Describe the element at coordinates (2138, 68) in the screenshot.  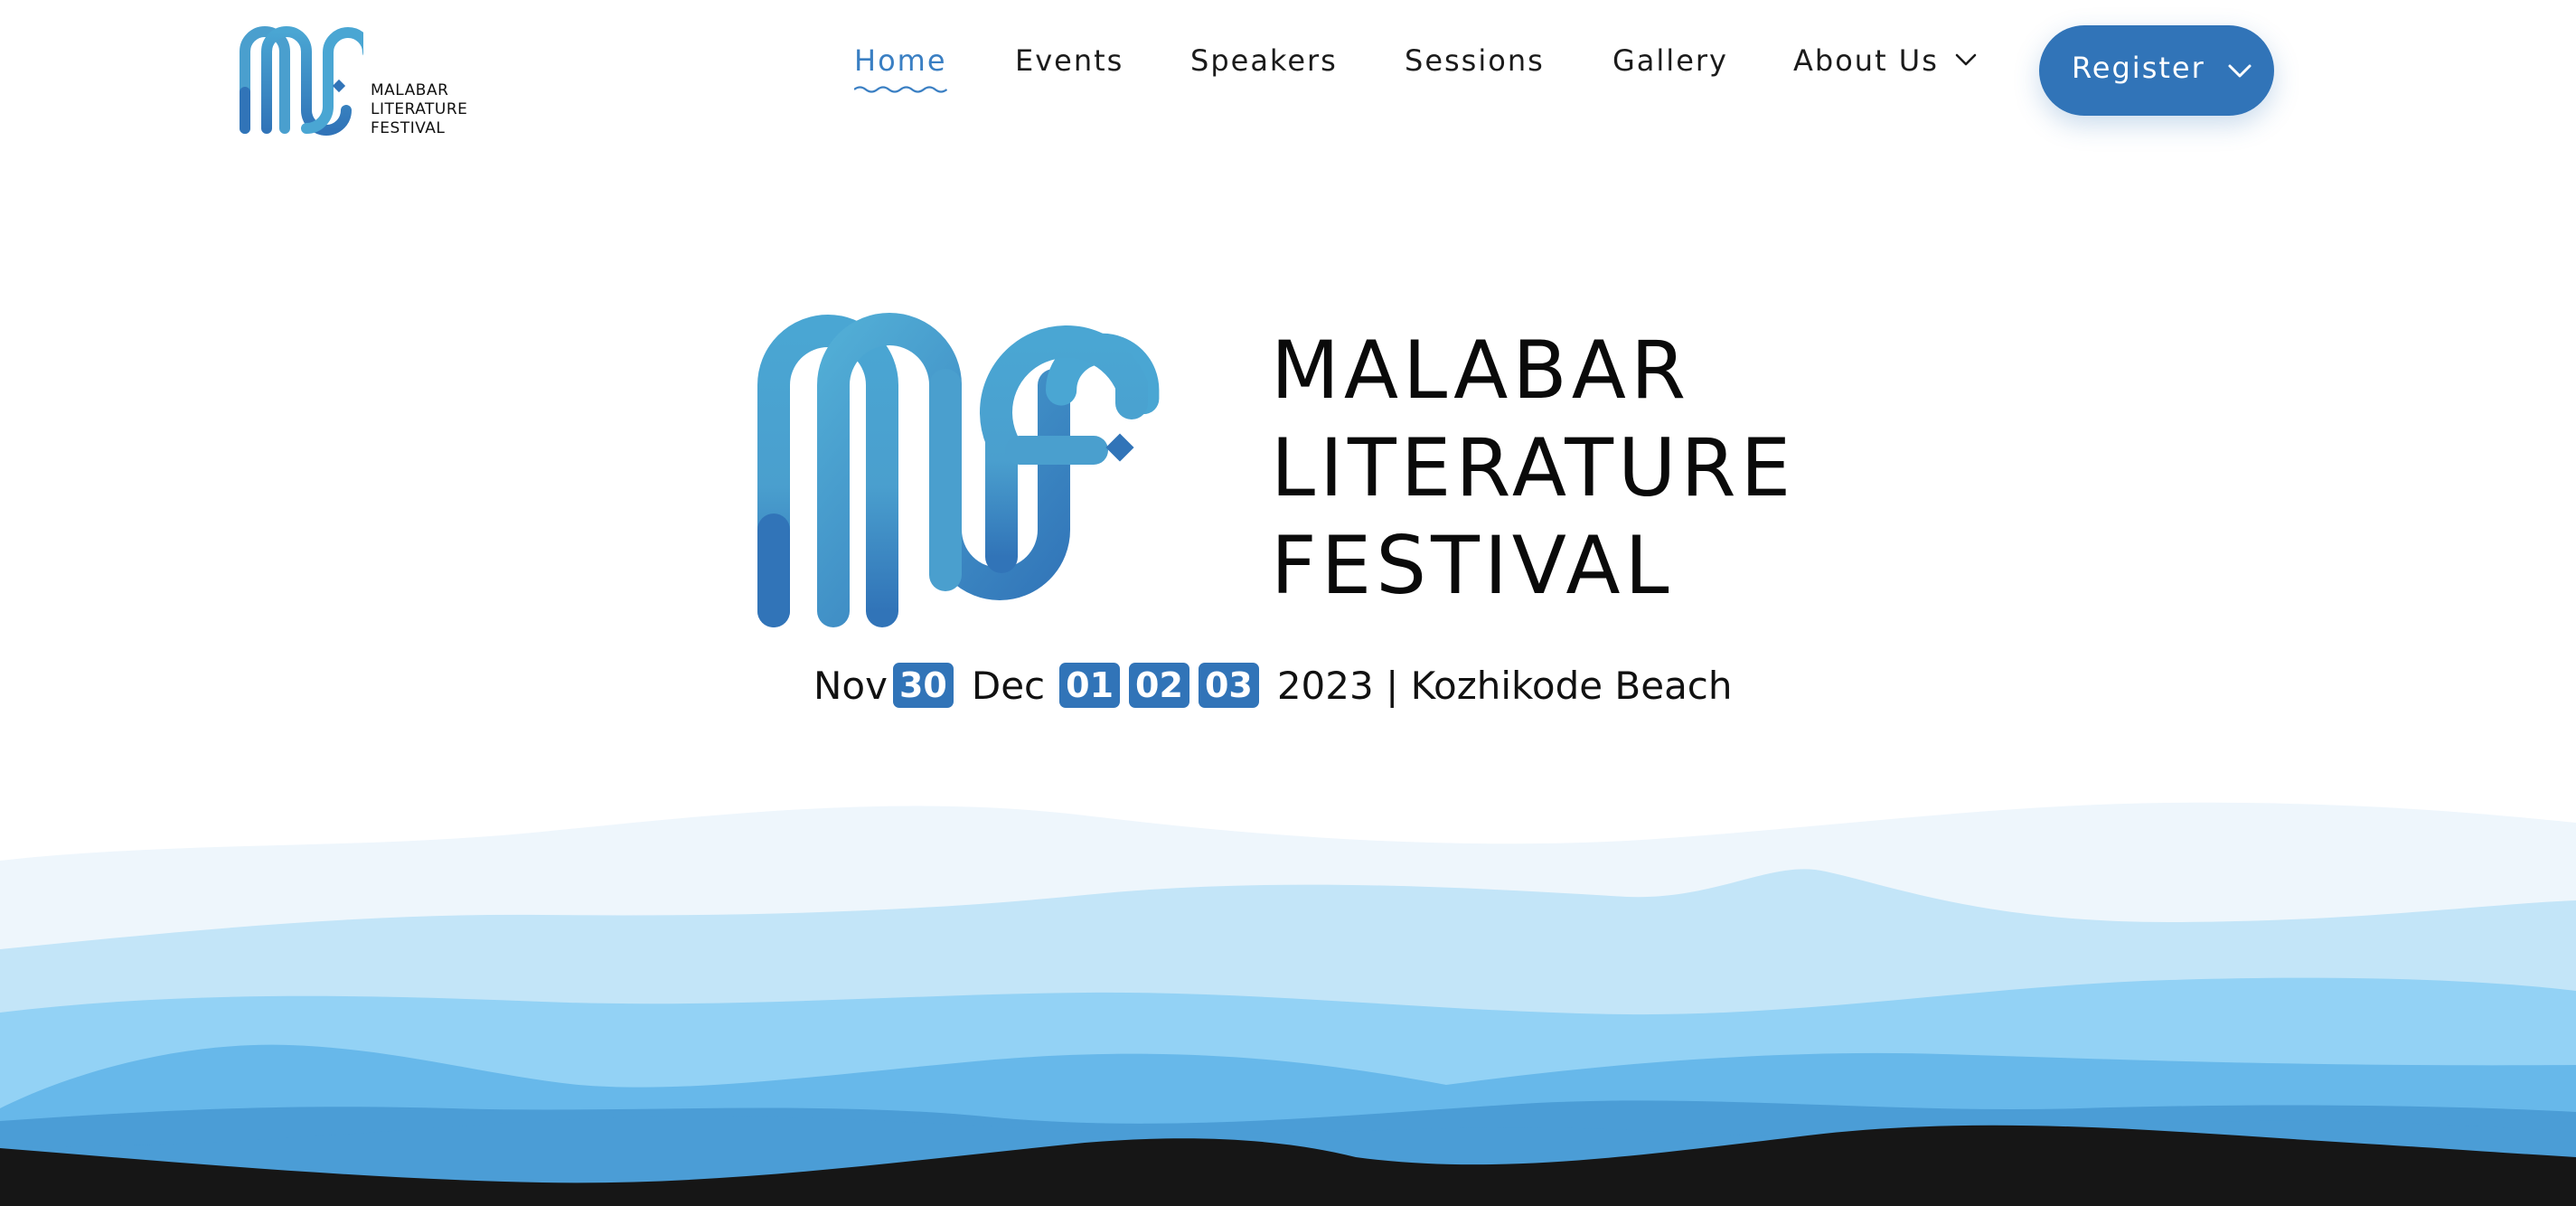
I see `register-label: Register` at that location.